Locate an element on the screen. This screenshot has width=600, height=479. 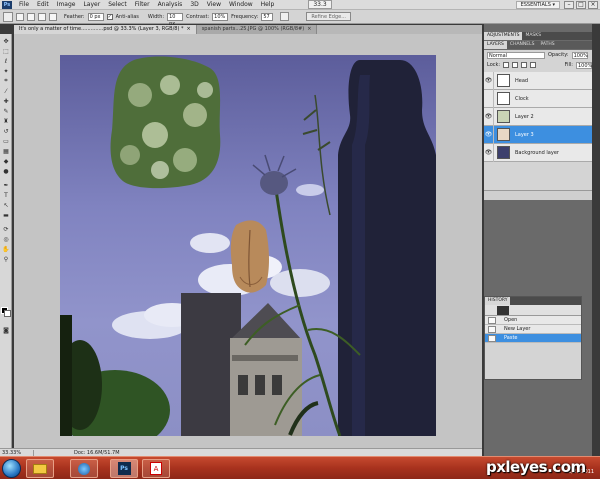
photoshop-icon: Ps is located at coordinates (124, 468).